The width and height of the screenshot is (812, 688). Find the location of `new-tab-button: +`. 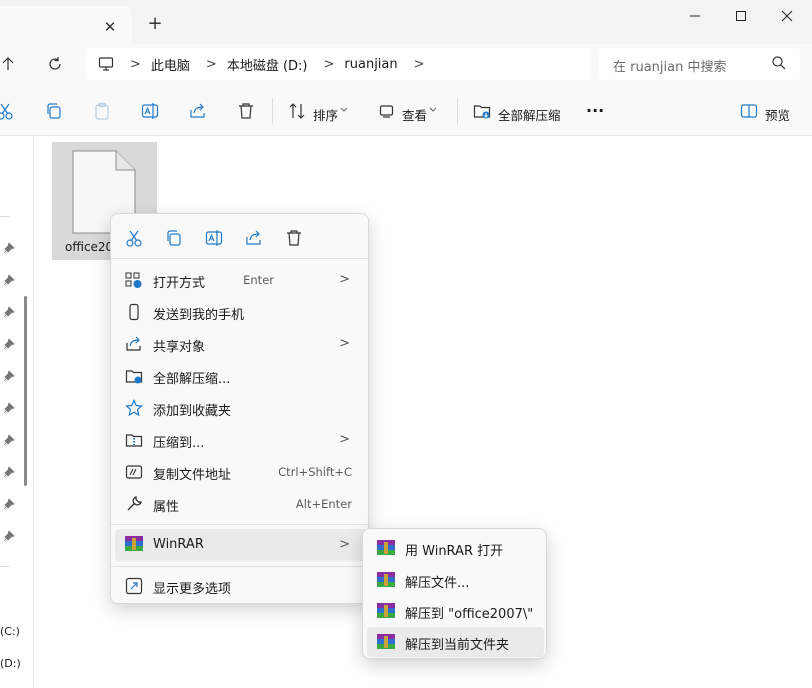

new-tab-button: + is located at coordinates (155, 24).